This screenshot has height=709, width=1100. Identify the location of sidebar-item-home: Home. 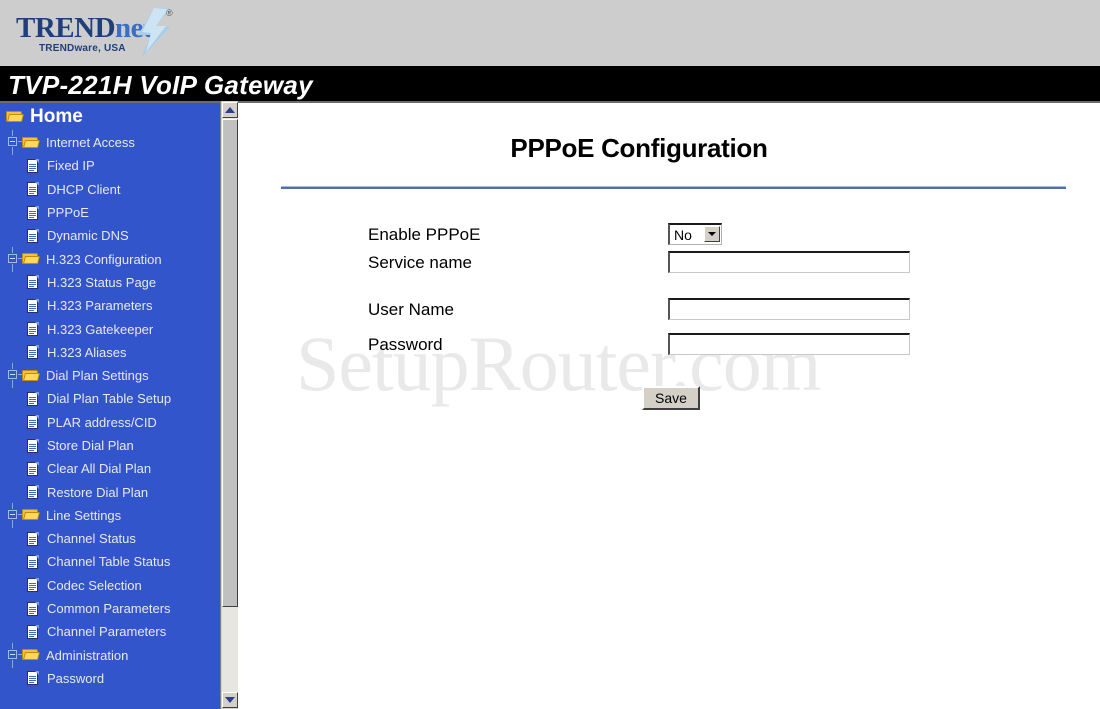
(110, 117).